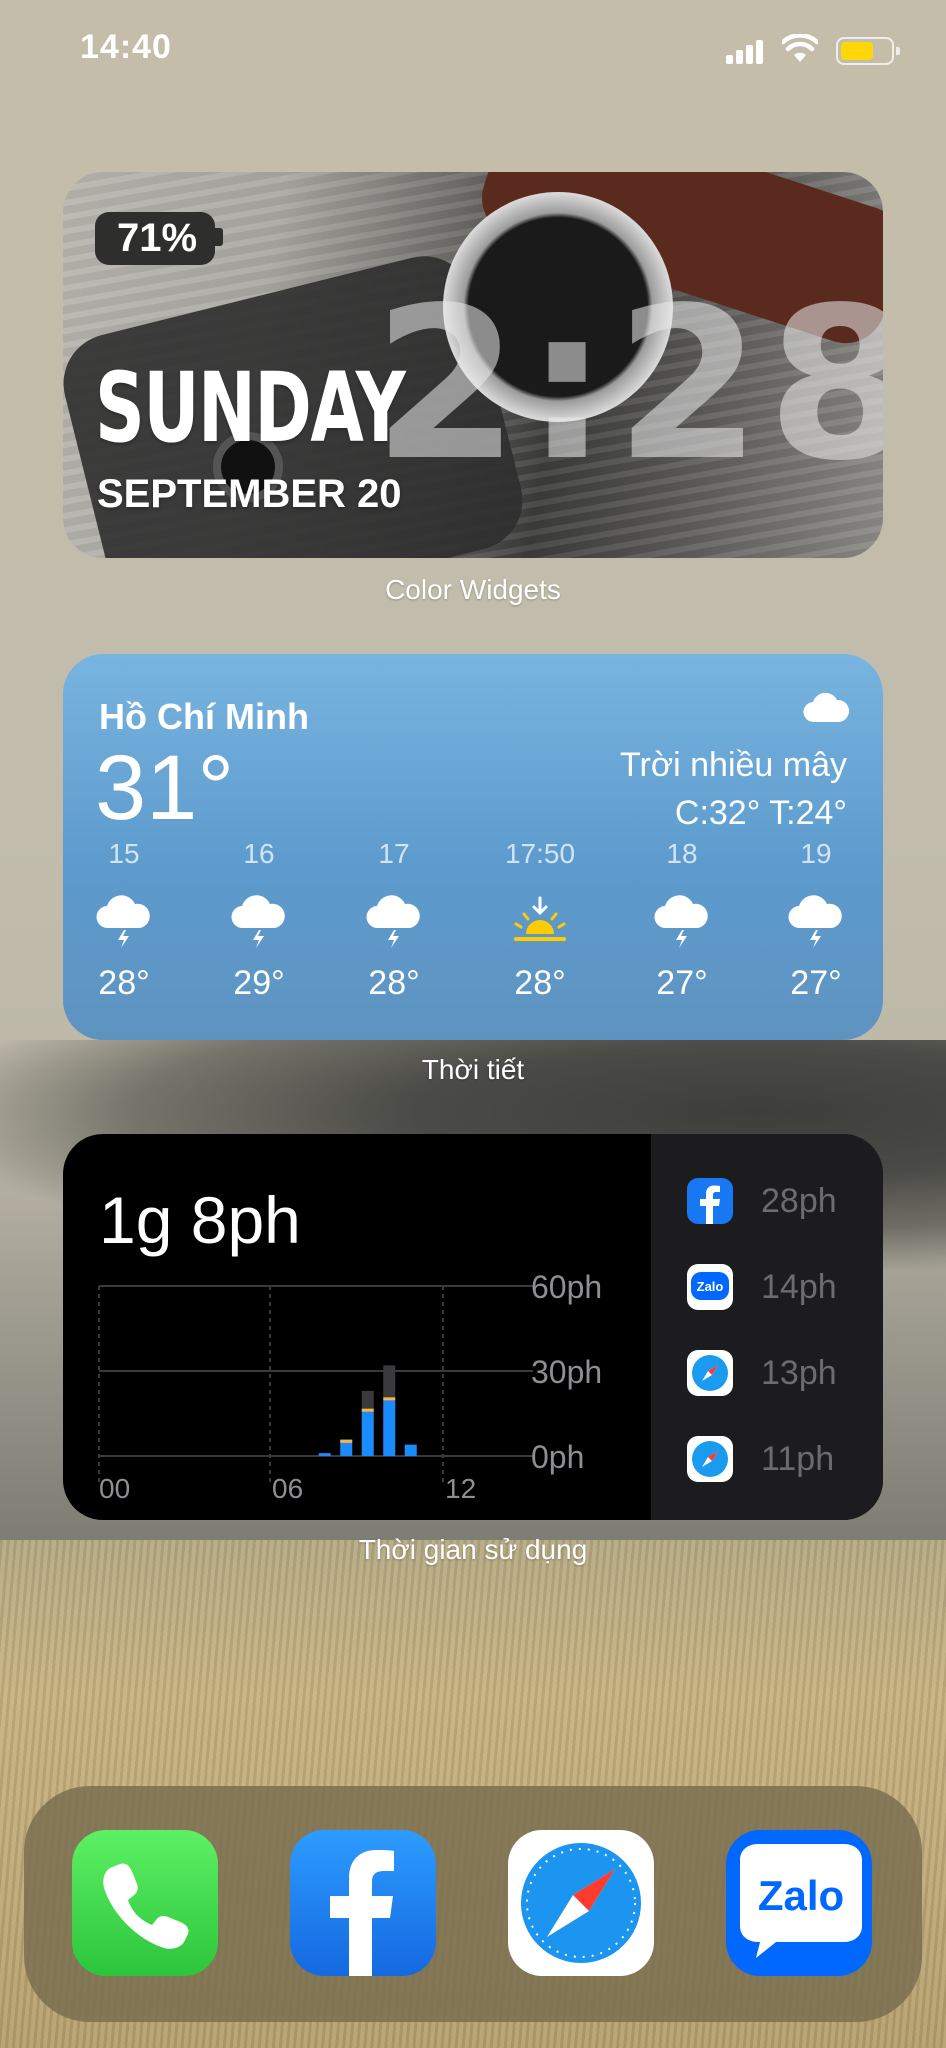  What do you see at coordinates (473, 1904) in the screenshot?
I see `dock: Zalo` at bounding box center [473, 1904].